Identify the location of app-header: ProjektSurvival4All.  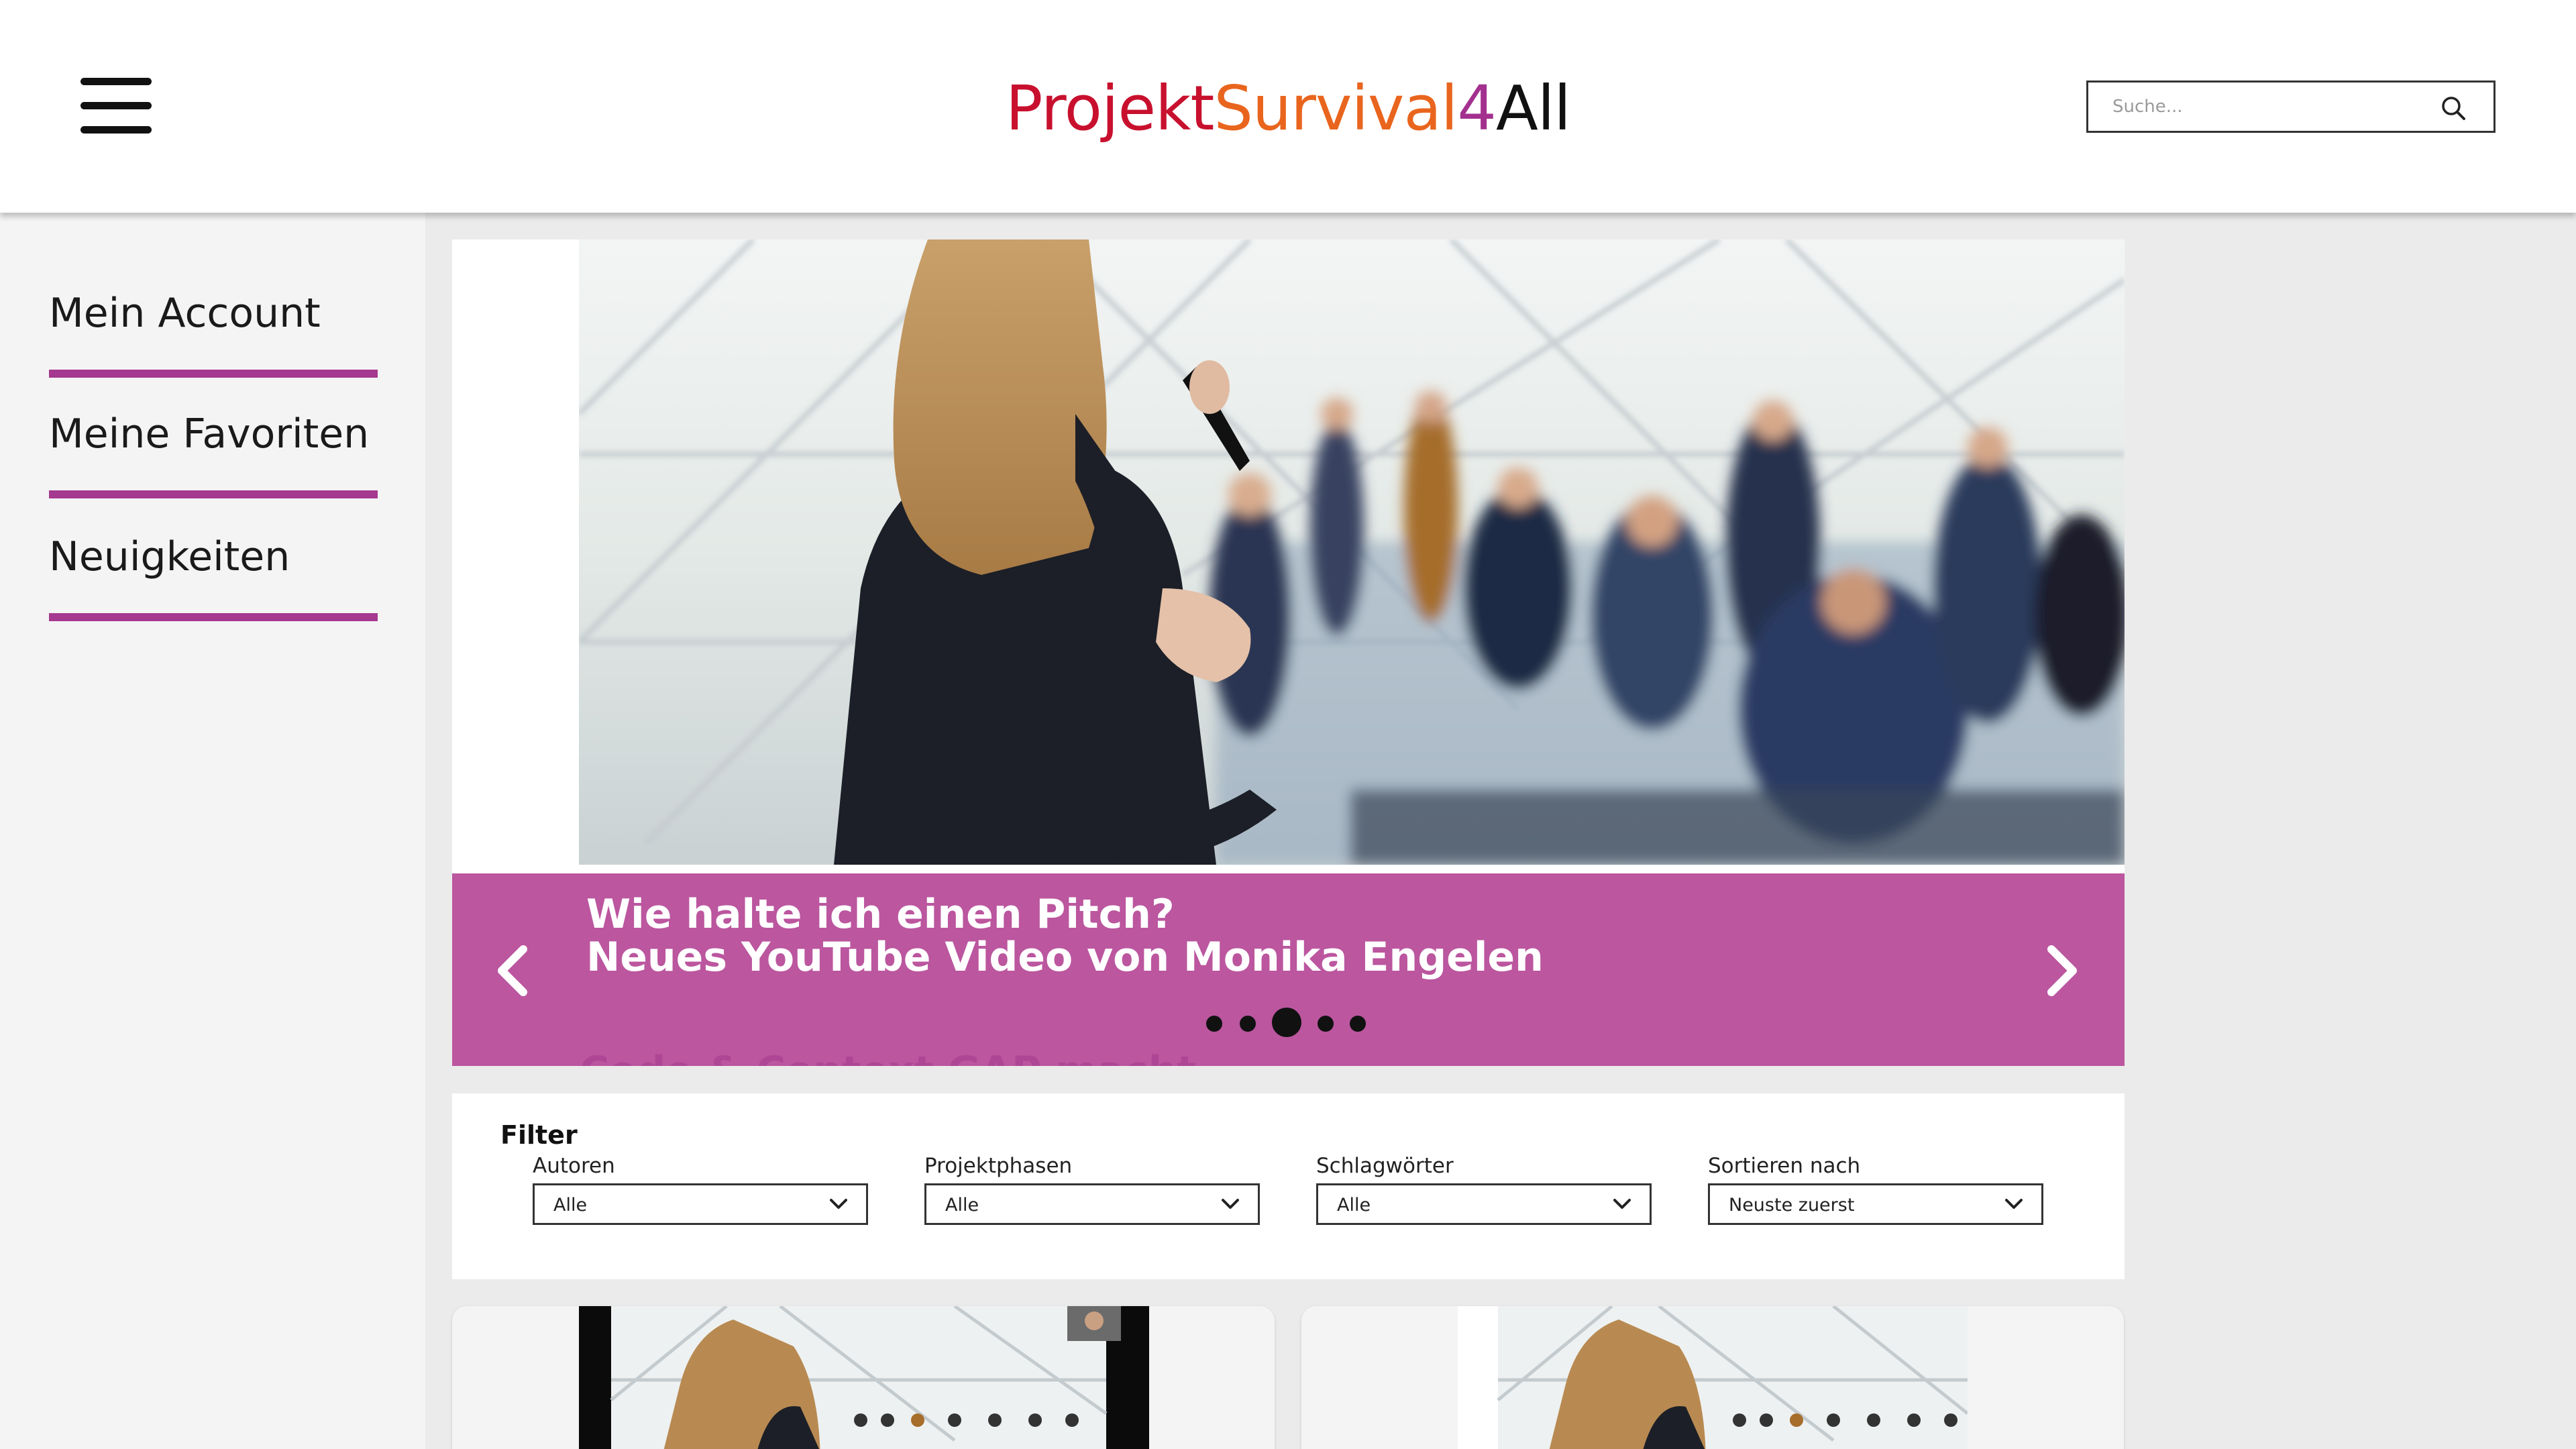
(1288, 106).